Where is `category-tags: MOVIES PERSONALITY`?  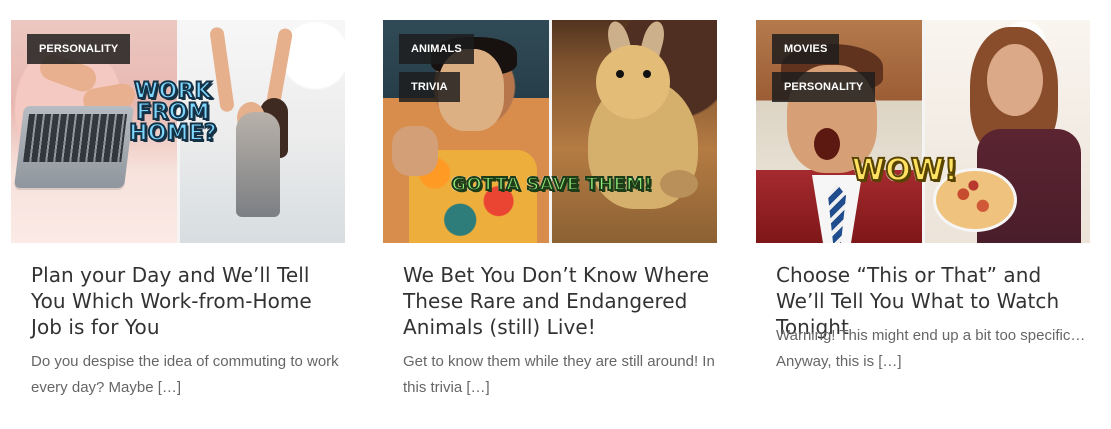 category-tags: MOVIES PERSONALITY is located at coordinates (824, 68).